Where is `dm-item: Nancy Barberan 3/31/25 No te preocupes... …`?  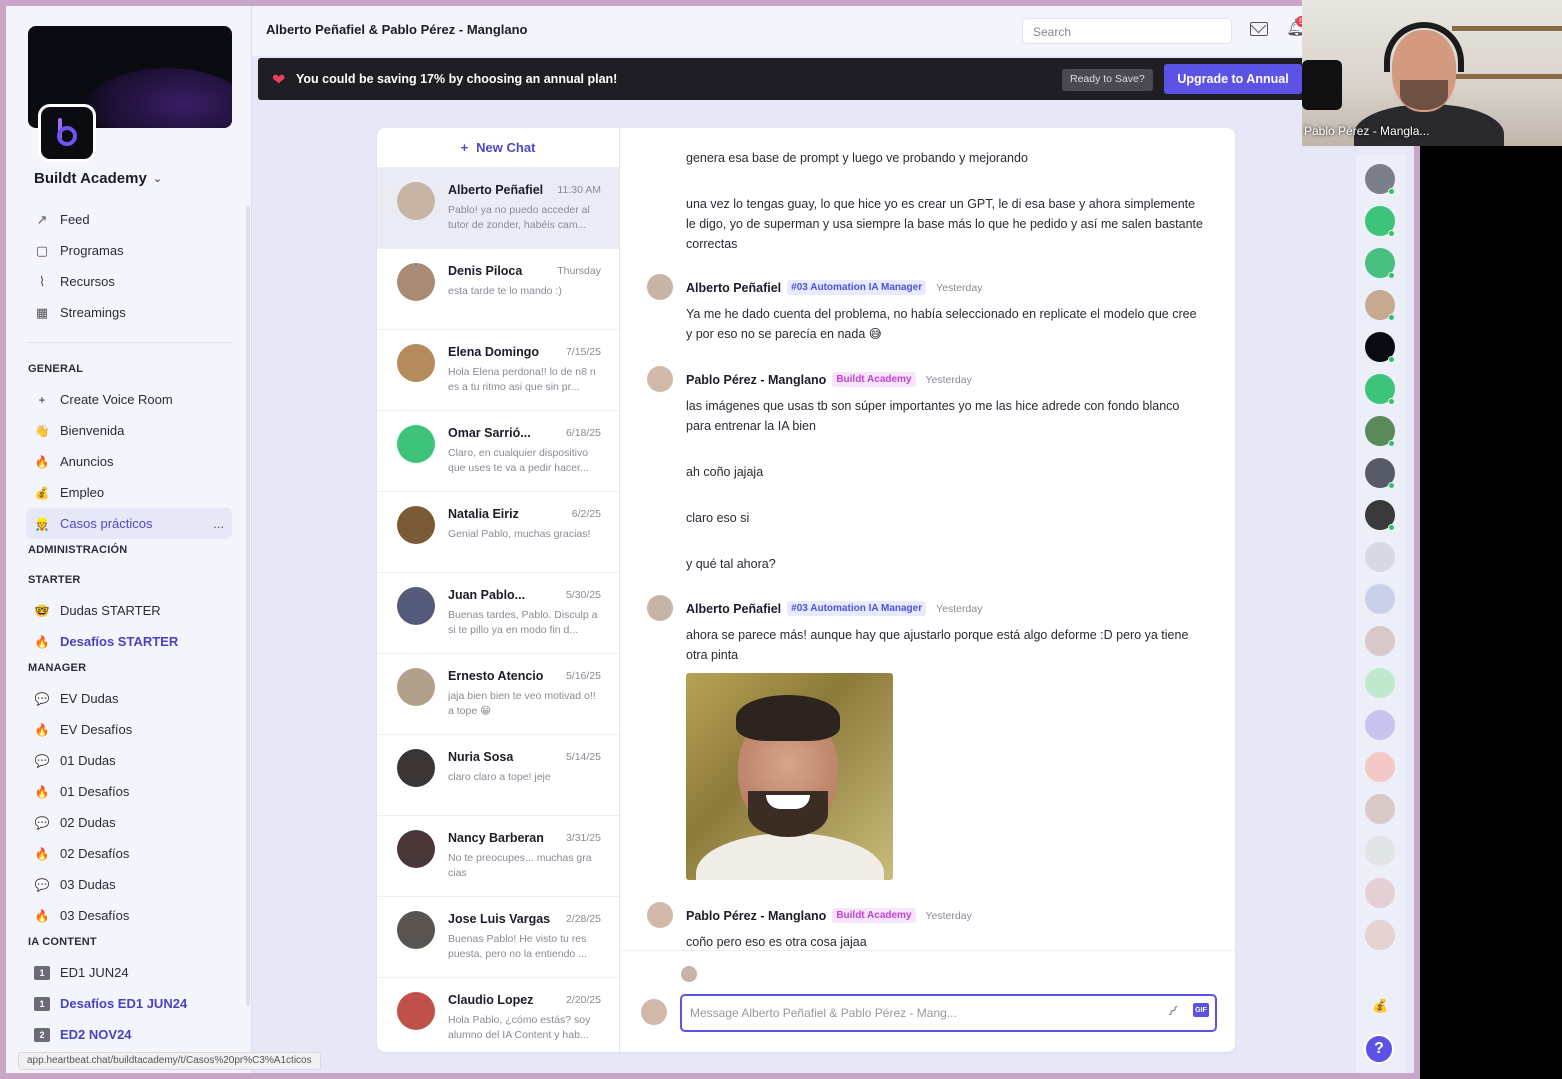 dm-item: Nancy Barberan 3/31/25 No te preocupes... … is located at coordinates (498, 856).